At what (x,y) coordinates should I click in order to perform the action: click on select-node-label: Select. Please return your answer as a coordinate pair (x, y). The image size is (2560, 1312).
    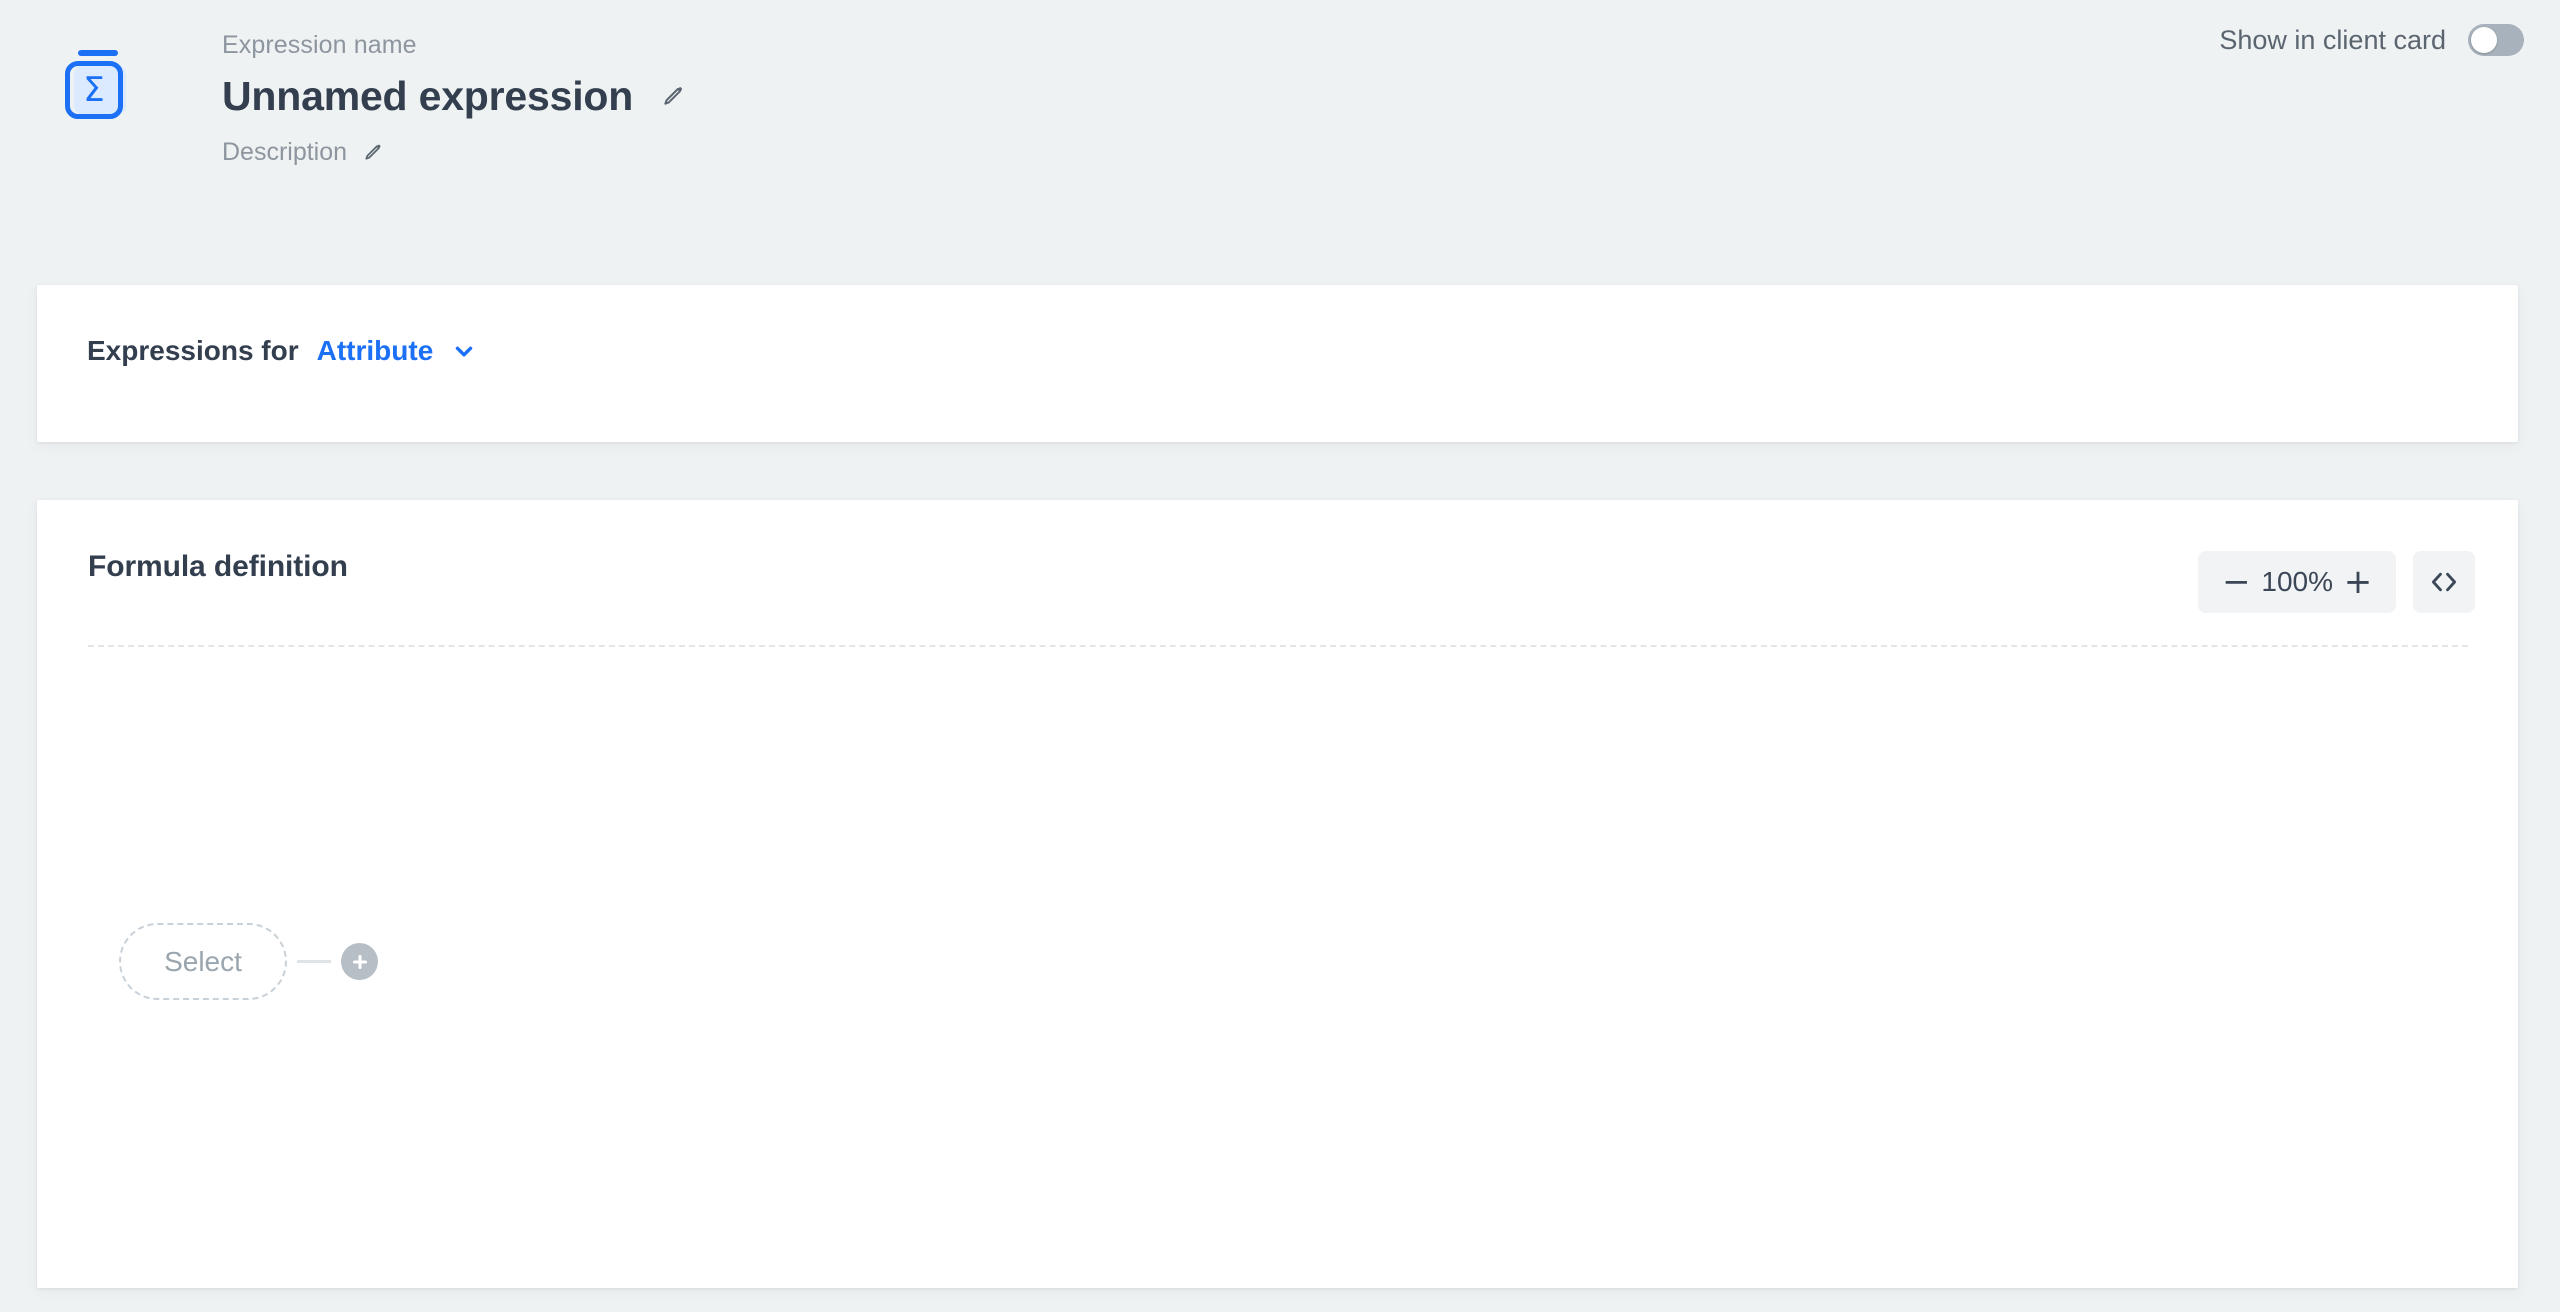
    Looking at the image, I should click on (203, 961).